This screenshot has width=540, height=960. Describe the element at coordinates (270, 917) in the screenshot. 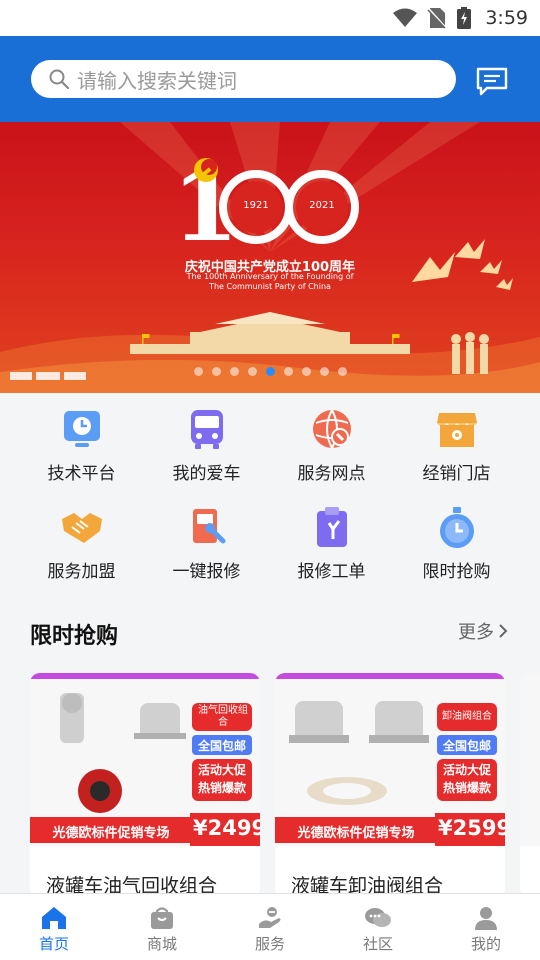

I see `service-hand-icon` at that location.